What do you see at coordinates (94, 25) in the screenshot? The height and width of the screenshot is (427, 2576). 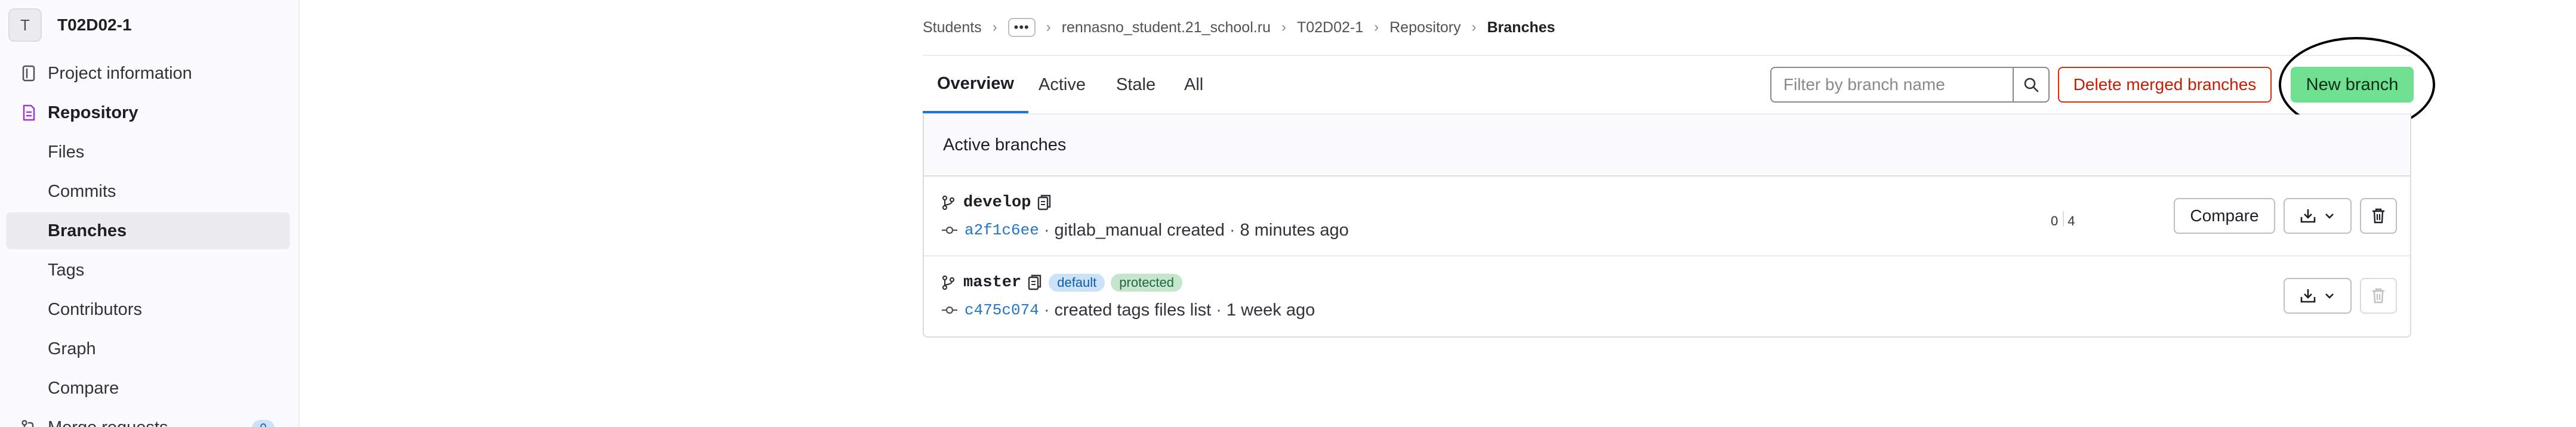 I see `project-name: T02D02-1` at bounding box center [94, 25].